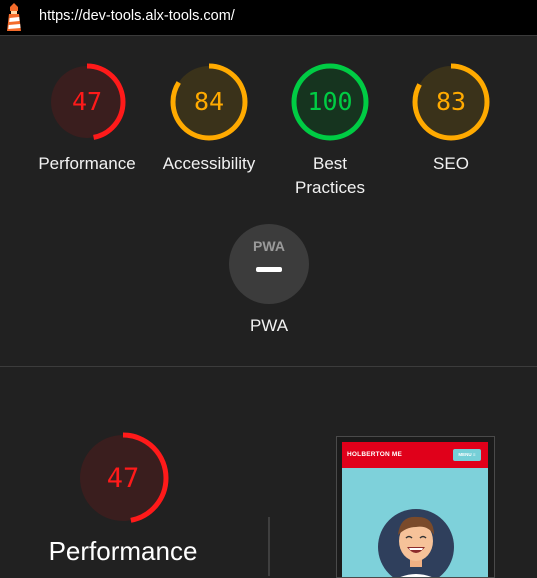  I want to click on gauge-score: 83, so click(451, 101).